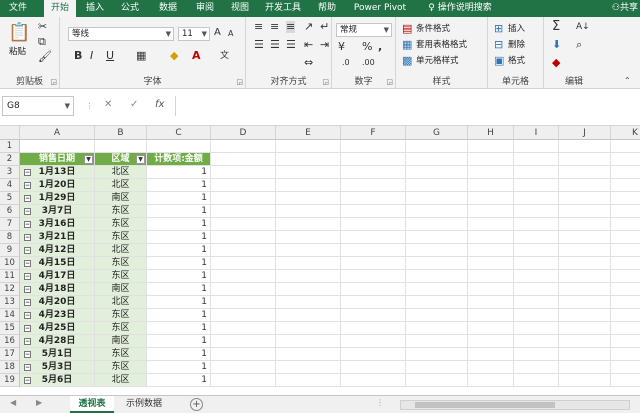  Describe the element at coordinates (121, 34) in the screenshot. I see `font-name-dropdown: 等线 ▼` at that location.